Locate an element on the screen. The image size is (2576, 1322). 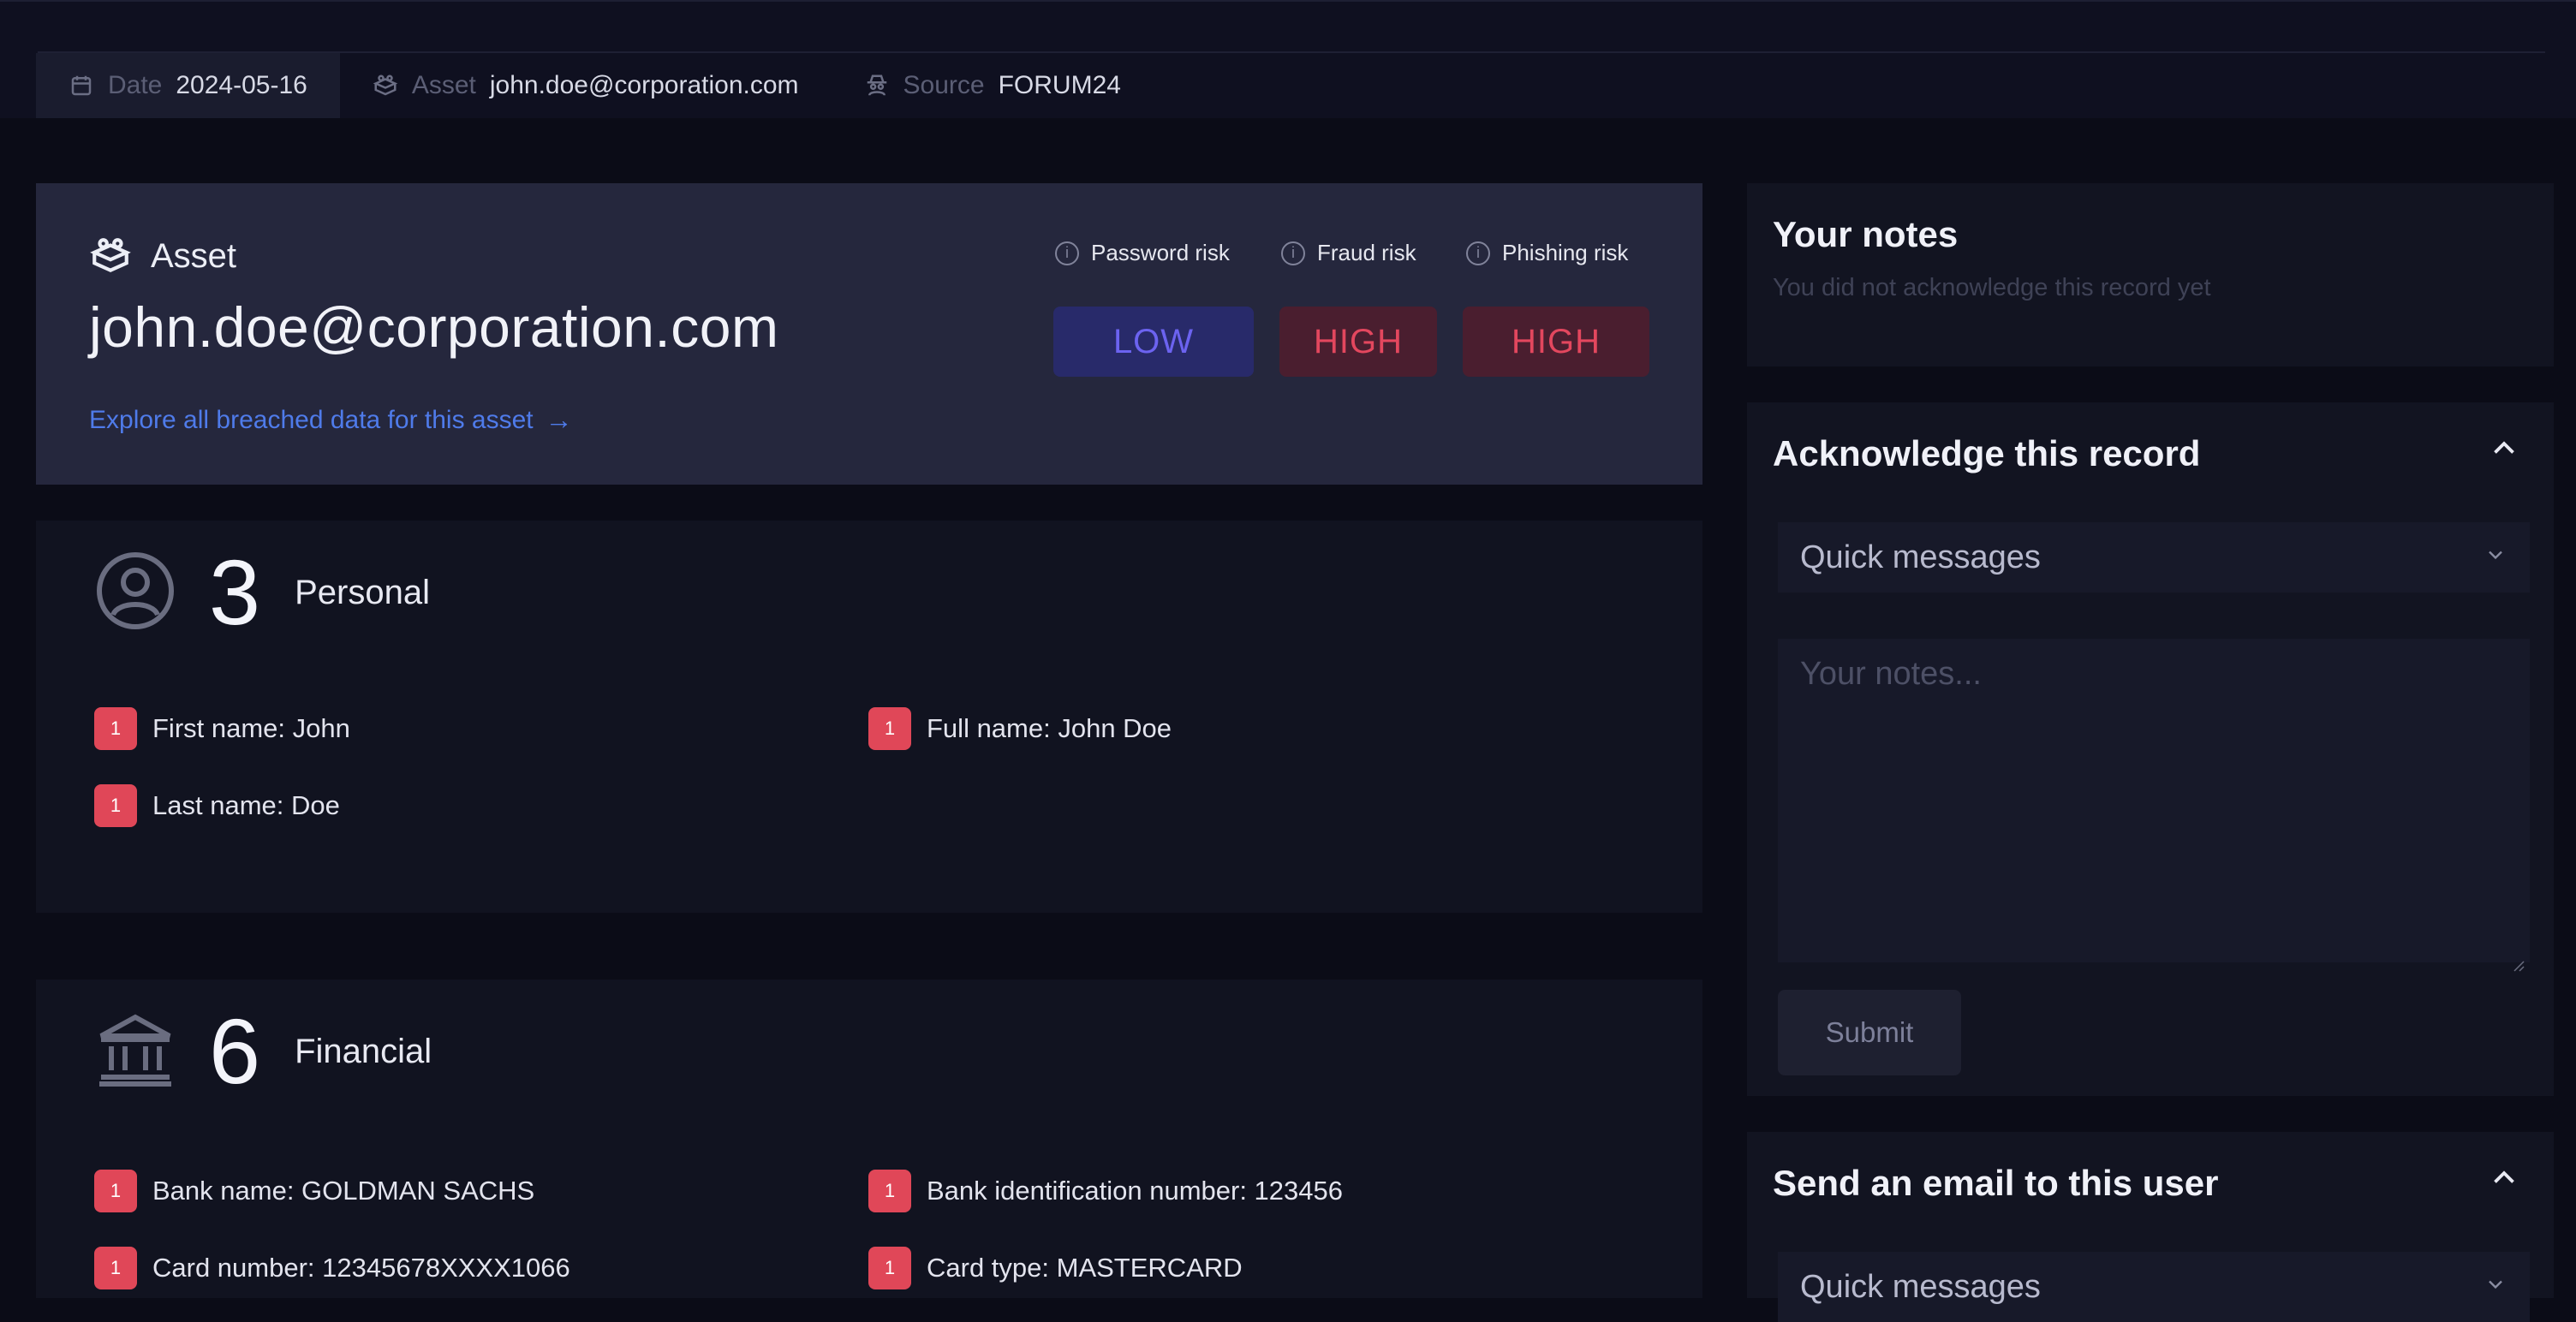
notes-title: Your notes is located at coordinates (1866, 234).